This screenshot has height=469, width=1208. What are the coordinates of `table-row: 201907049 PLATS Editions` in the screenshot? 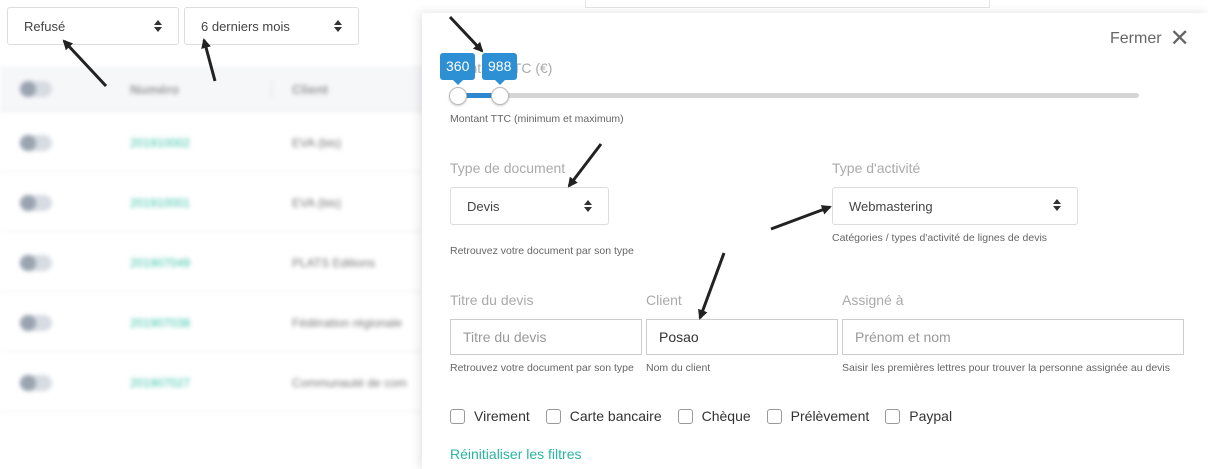 It's located at (215, 262).